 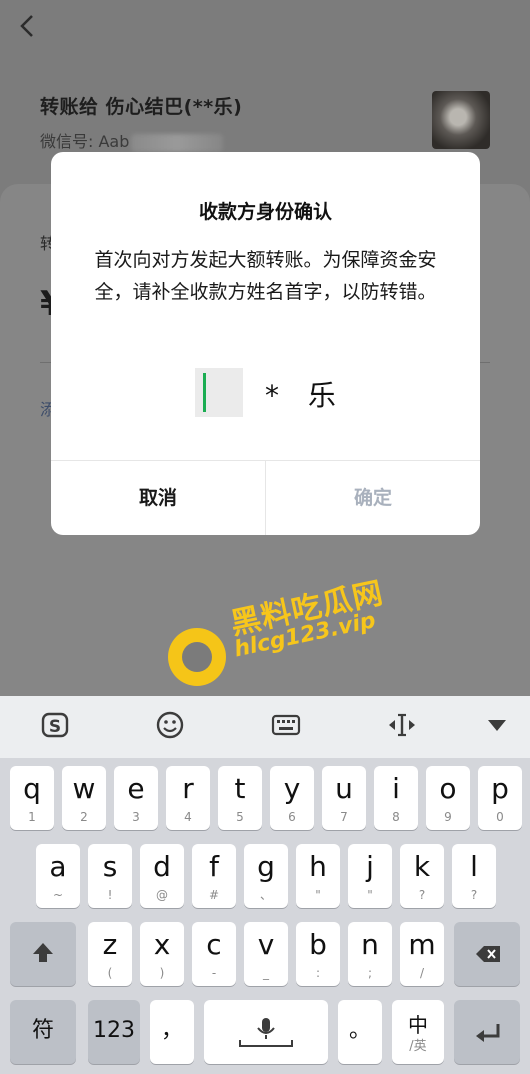 I want to click on key-k: k?, so click(x=422, y=876).